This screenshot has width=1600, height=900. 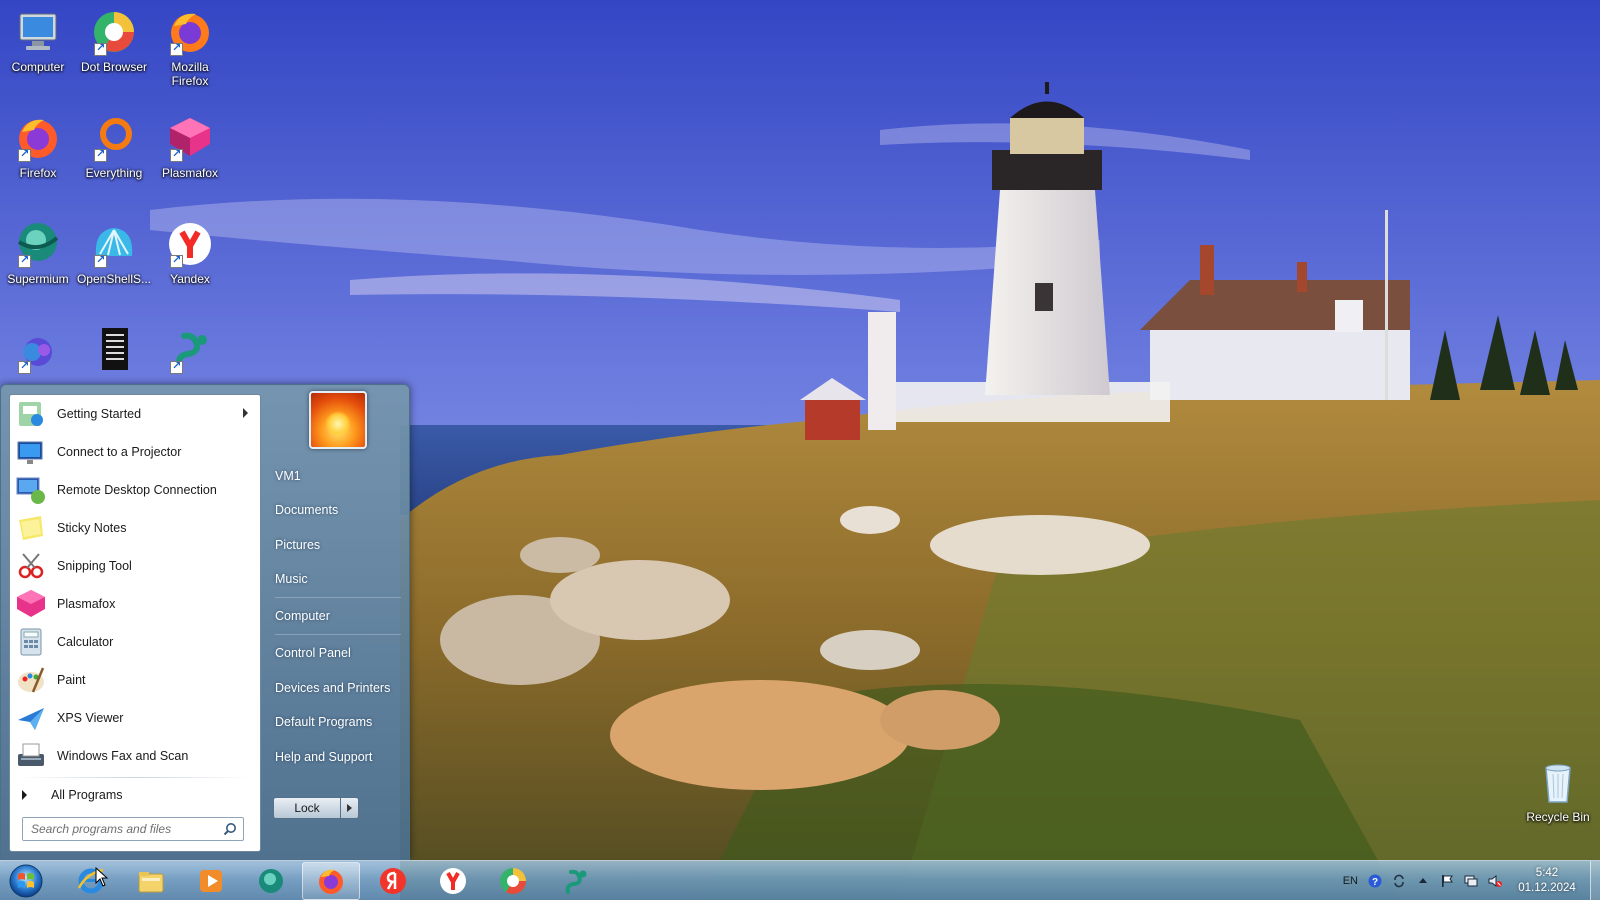 I want to click on search-input, so click(x=118, y=829).